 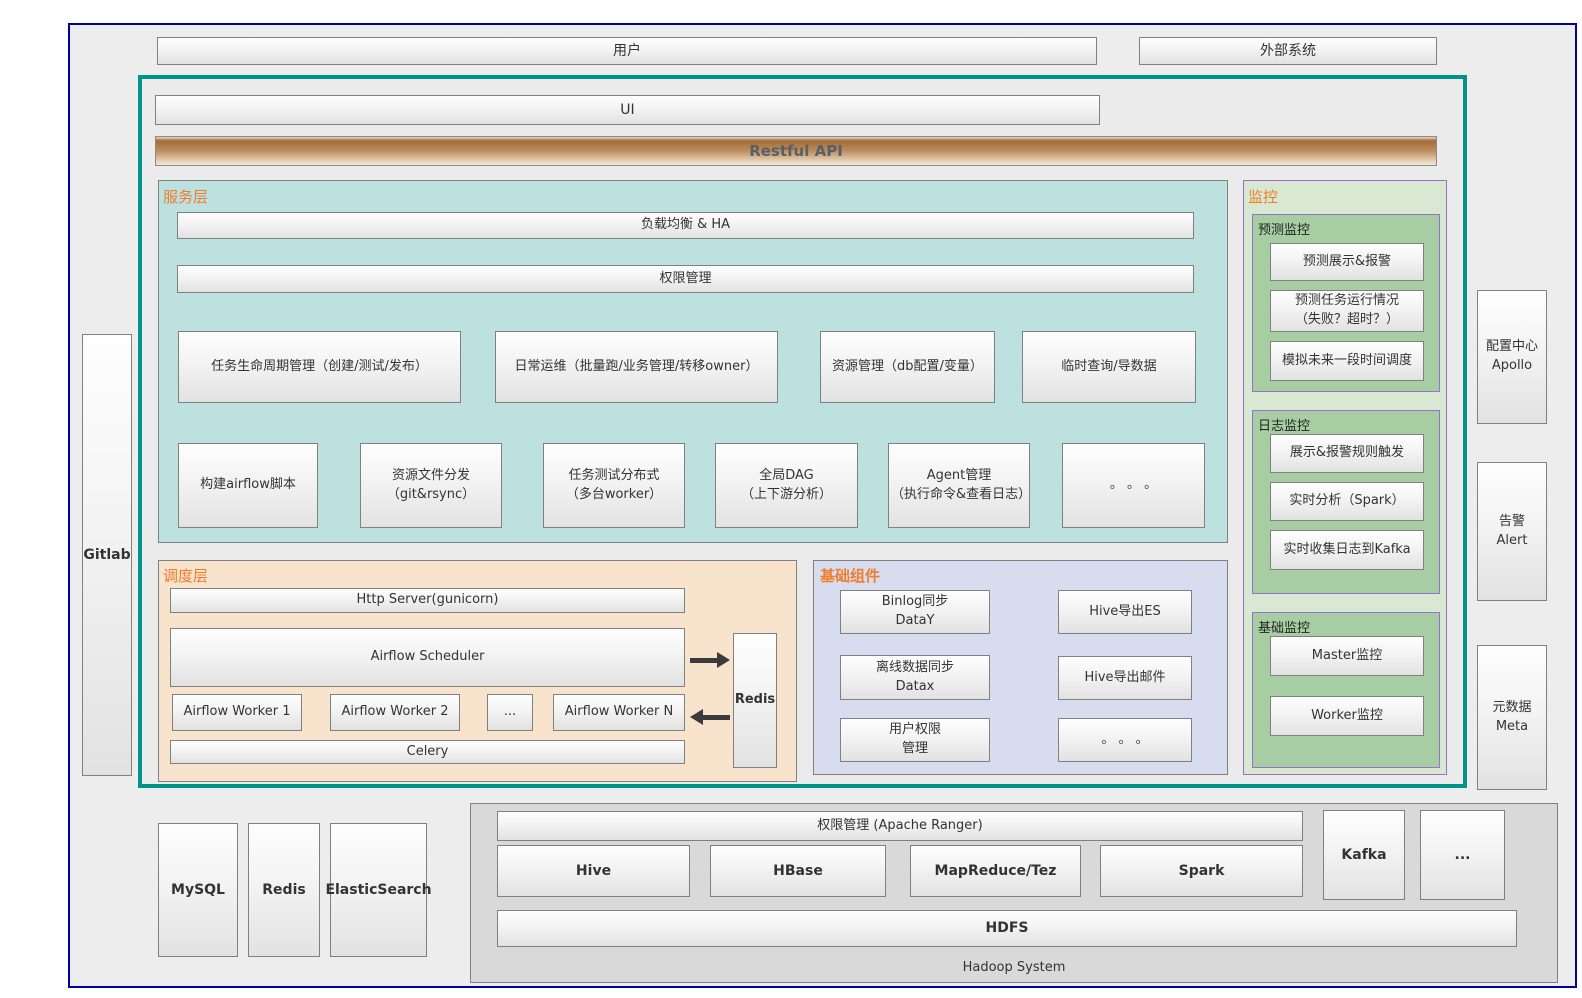 What do you see at coordinates (1263, 197) in the screenshot?
I see `monitoring-label: 监控` at bounding box center [1263, 197].